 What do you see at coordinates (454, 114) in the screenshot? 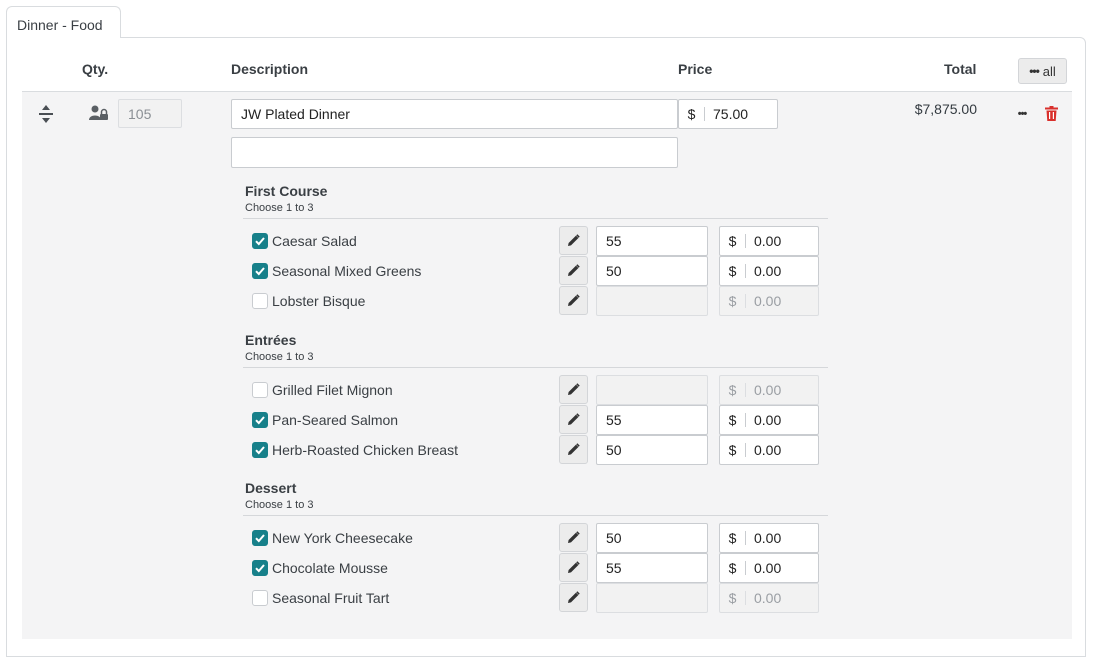
I see `item-description-input: JW Plated Dinner` at bounding box center [454, 114].